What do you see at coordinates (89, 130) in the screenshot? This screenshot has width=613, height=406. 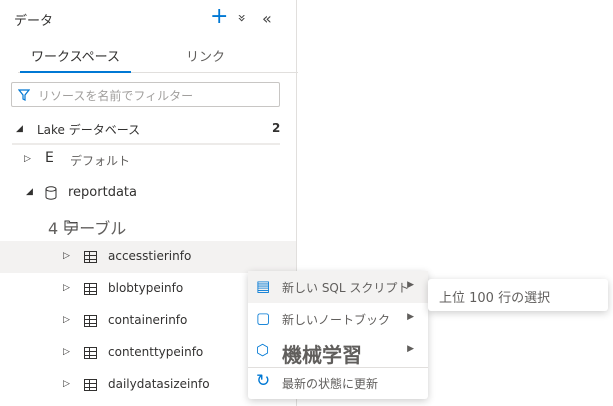 I see `section-label: Lake データベース` at bounding box center [89, 130].